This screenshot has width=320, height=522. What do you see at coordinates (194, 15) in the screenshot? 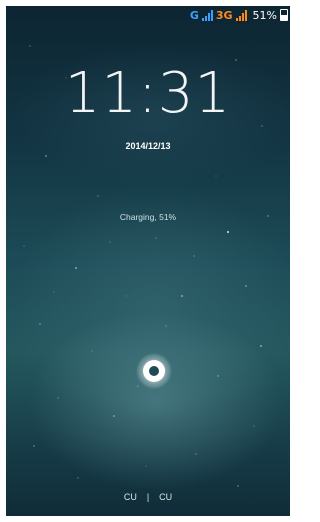
I see `network1-type: G` at bounding box center [194, 15].